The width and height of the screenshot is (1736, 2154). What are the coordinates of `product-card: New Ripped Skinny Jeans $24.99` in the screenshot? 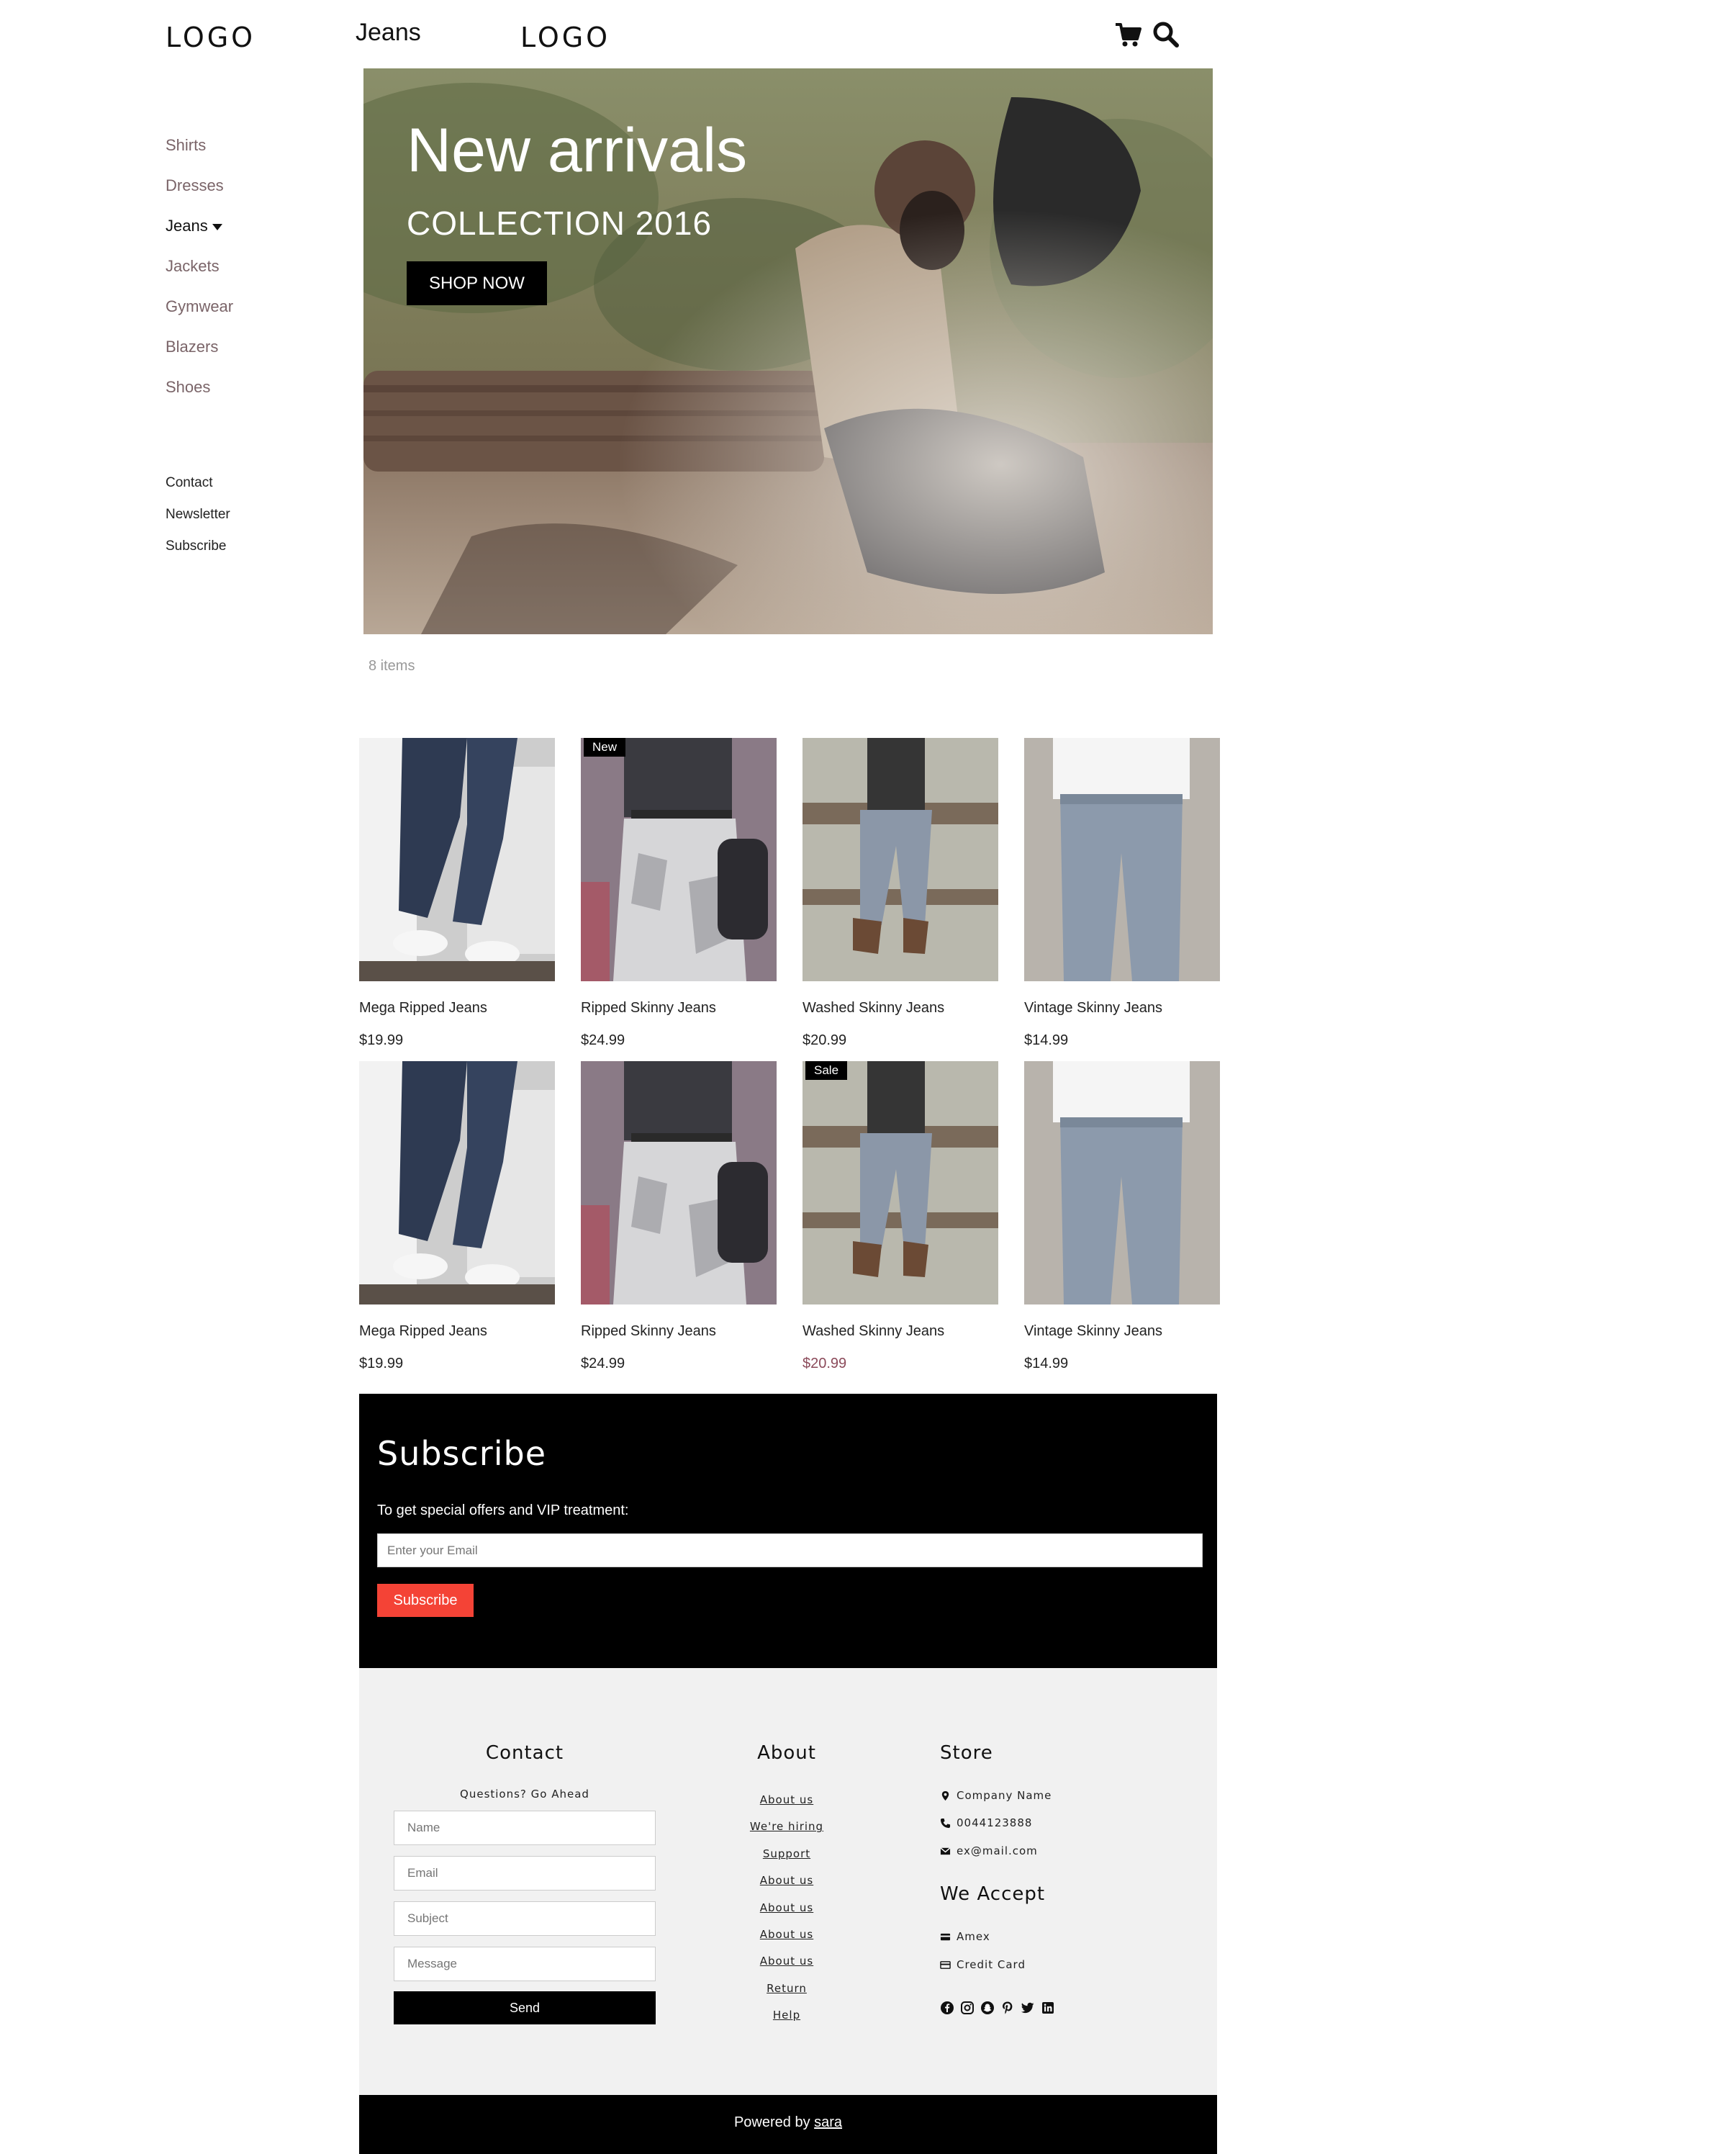 It's located at (679, 893).